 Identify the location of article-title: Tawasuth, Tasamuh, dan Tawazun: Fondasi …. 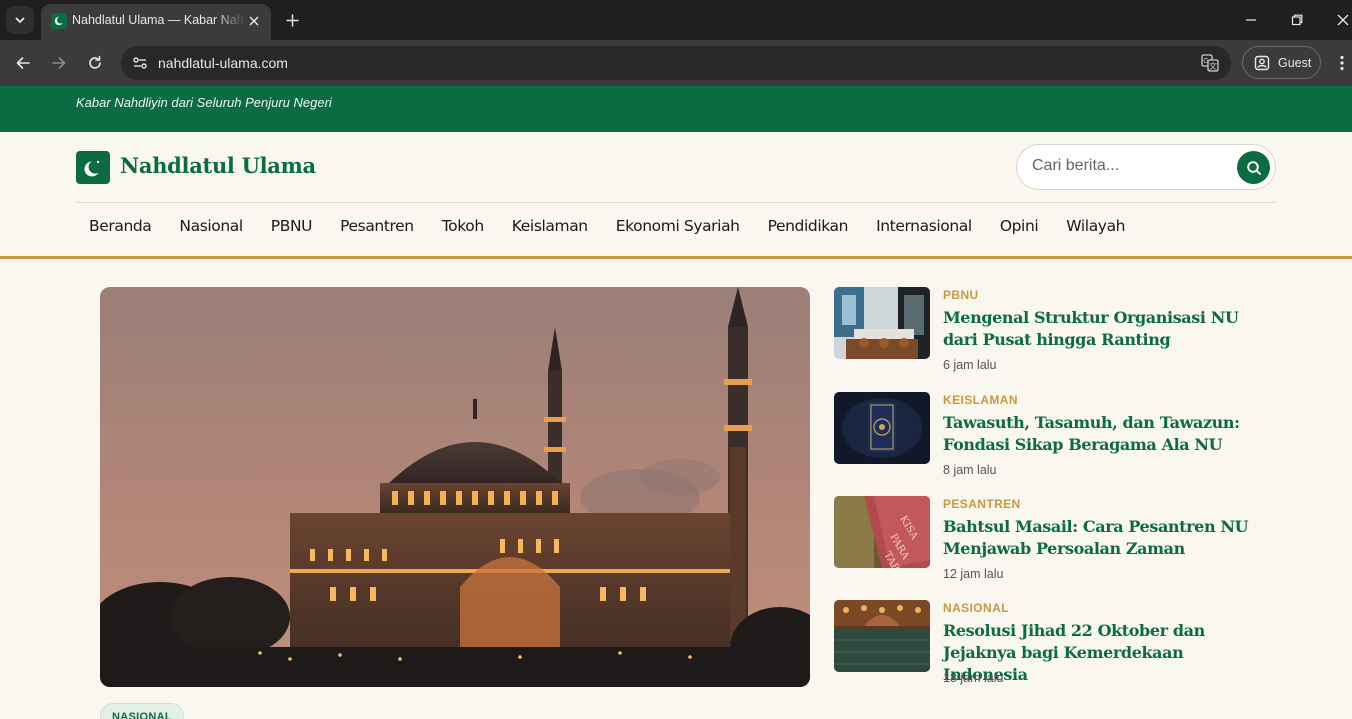
(1103, 434).